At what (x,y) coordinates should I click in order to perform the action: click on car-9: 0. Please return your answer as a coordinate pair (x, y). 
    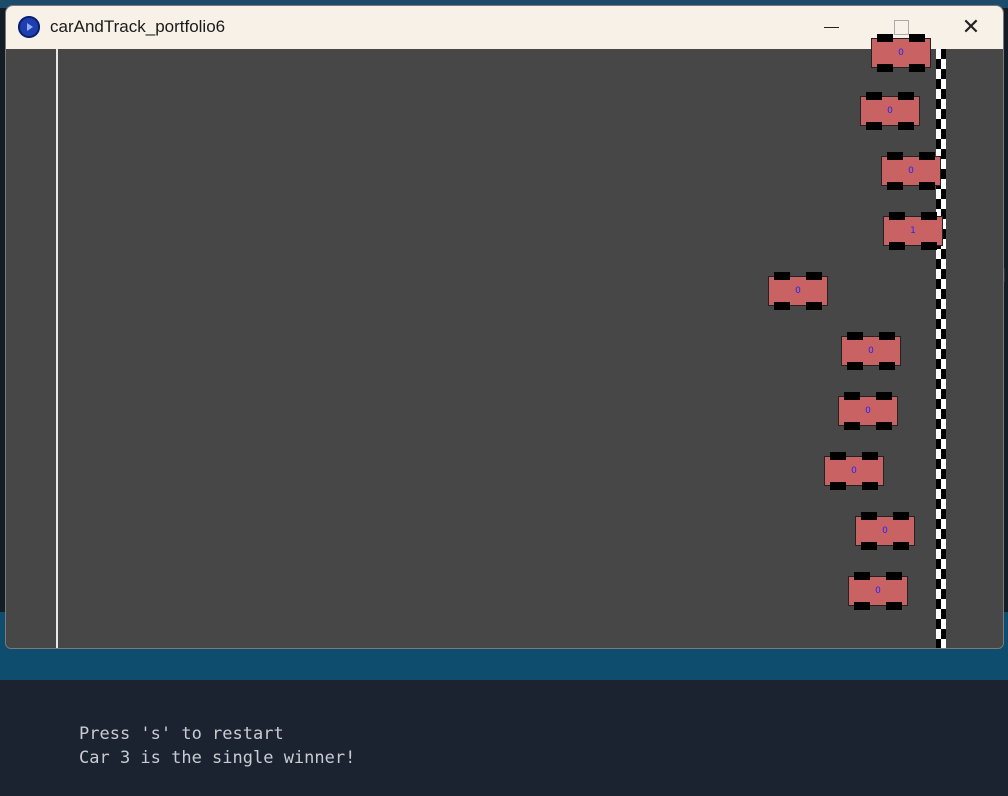
    Looking at the image, I should click on (885, 531).